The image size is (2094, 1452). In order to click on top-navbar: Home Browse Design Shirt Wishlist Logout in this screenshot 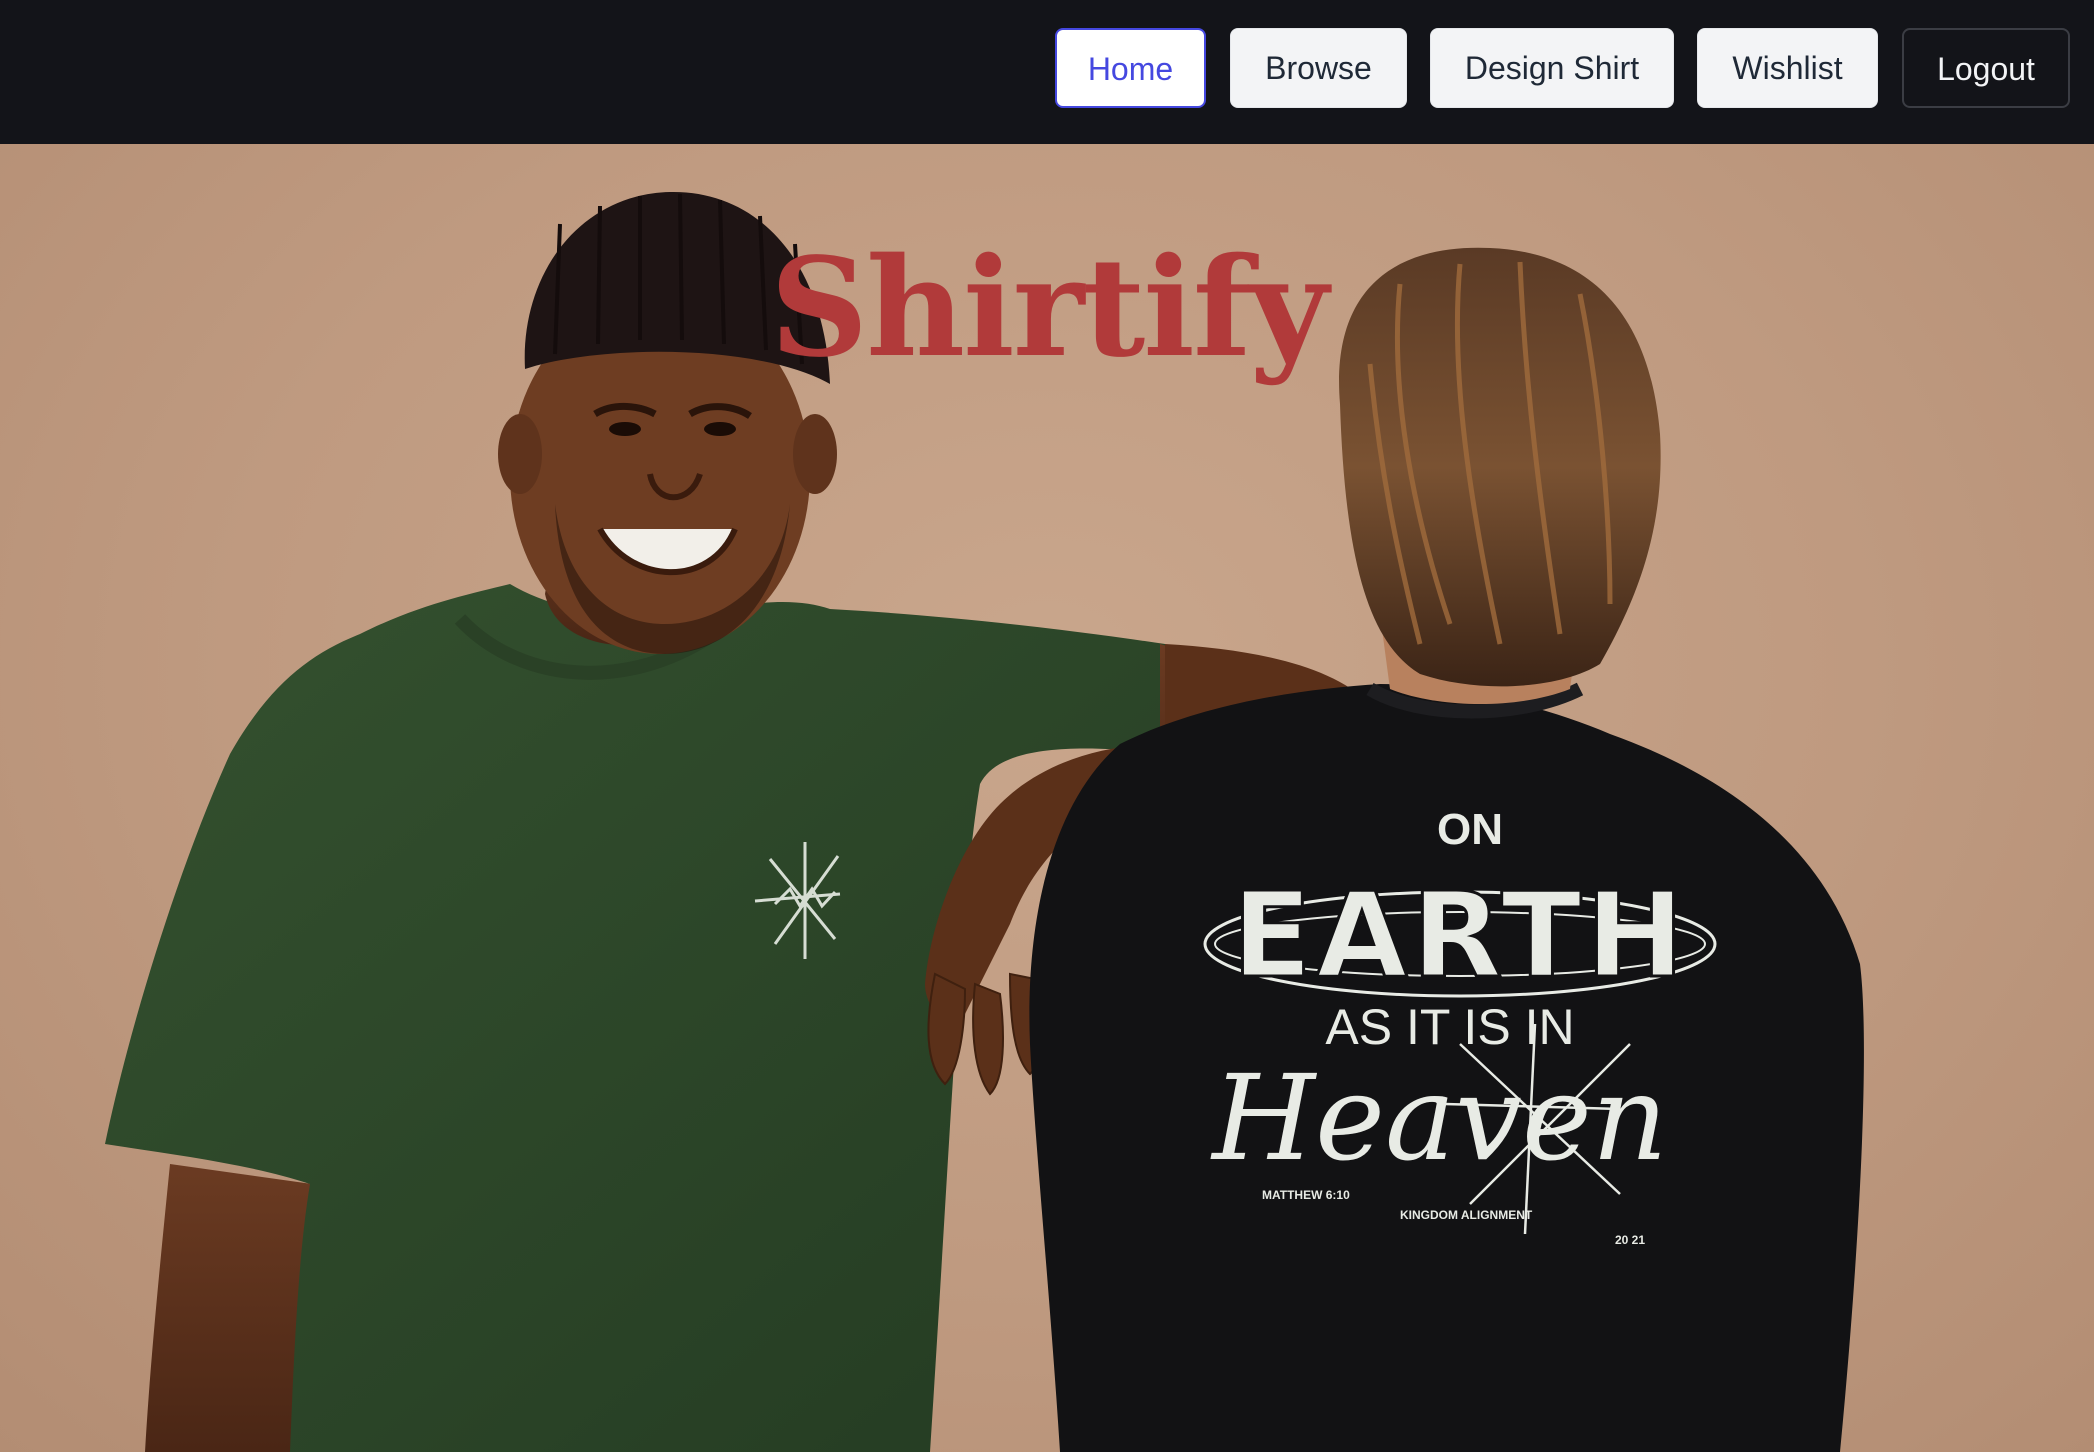, I will do `click(1047, 72)`.